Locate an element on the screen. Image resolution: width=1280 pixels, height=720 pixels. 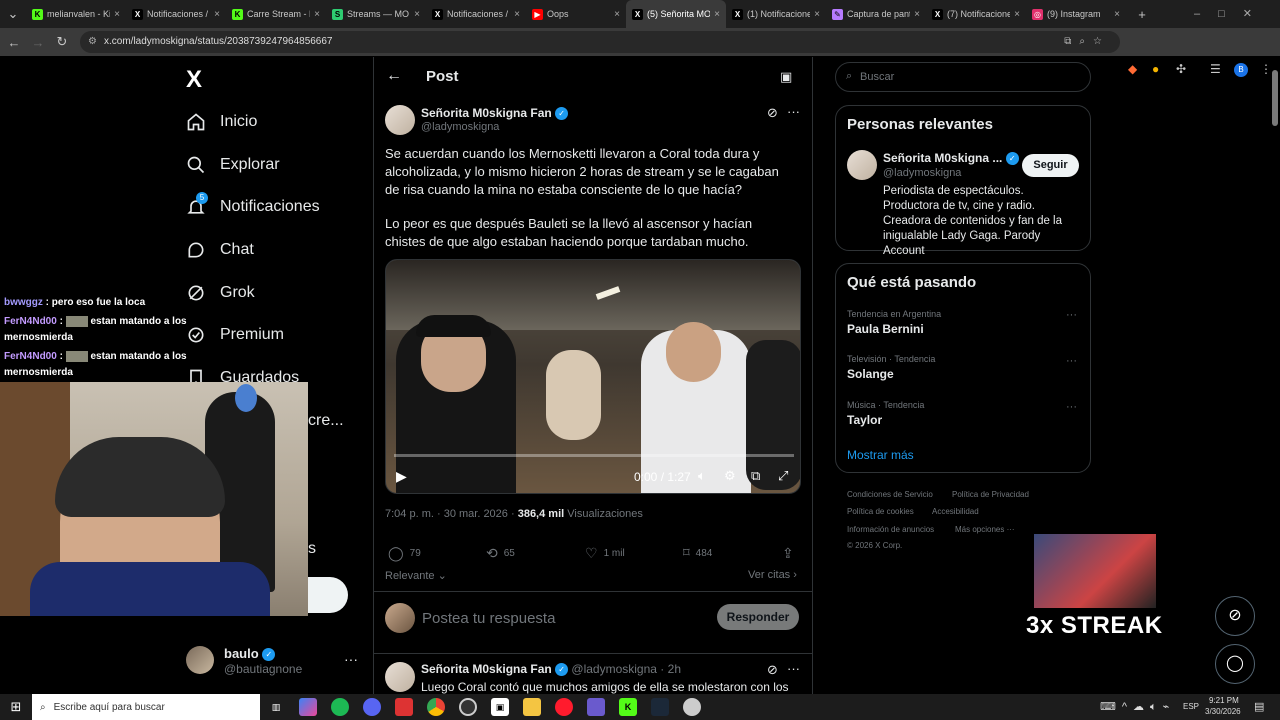
view-quotes-link: Ver citas › is located at coordinates (772, 575).